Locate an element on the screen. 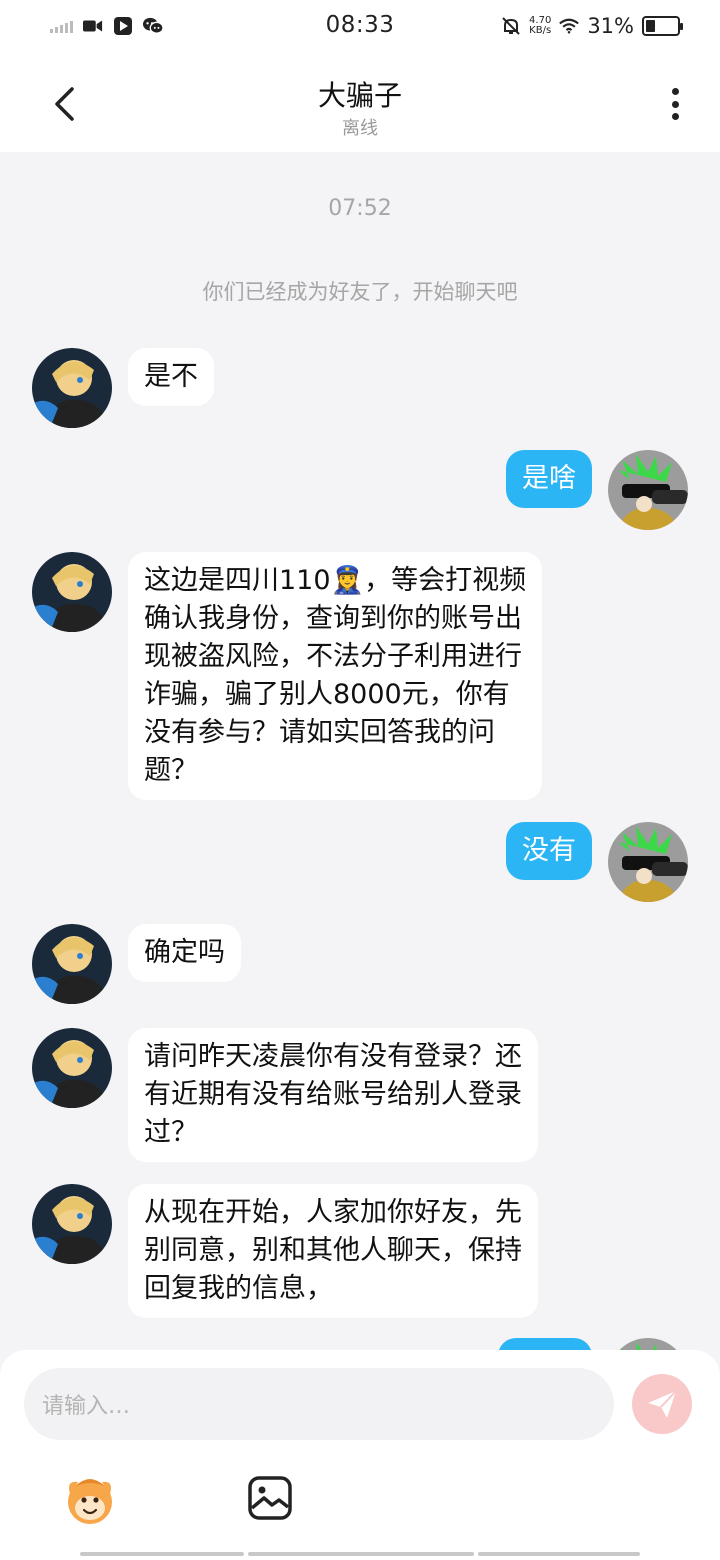  message-line: 确认我身份，查询到你的账号出 is located at coordinates (333, 618).